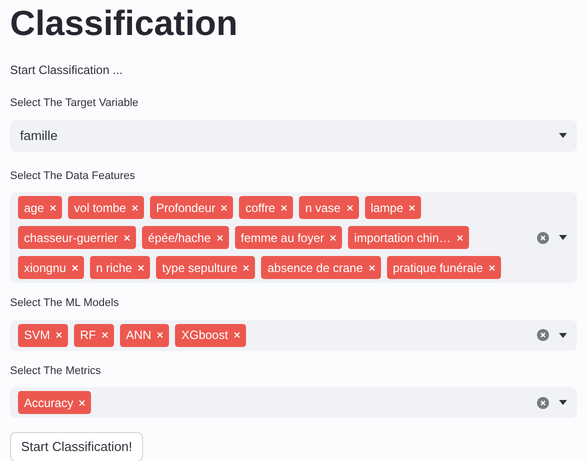 This screenshot has width=587, height=461. What do you see at coordinates (56, 371) in the screenshot?
I see `field-label: Select The Metrics` at bounding box center [56, 371].